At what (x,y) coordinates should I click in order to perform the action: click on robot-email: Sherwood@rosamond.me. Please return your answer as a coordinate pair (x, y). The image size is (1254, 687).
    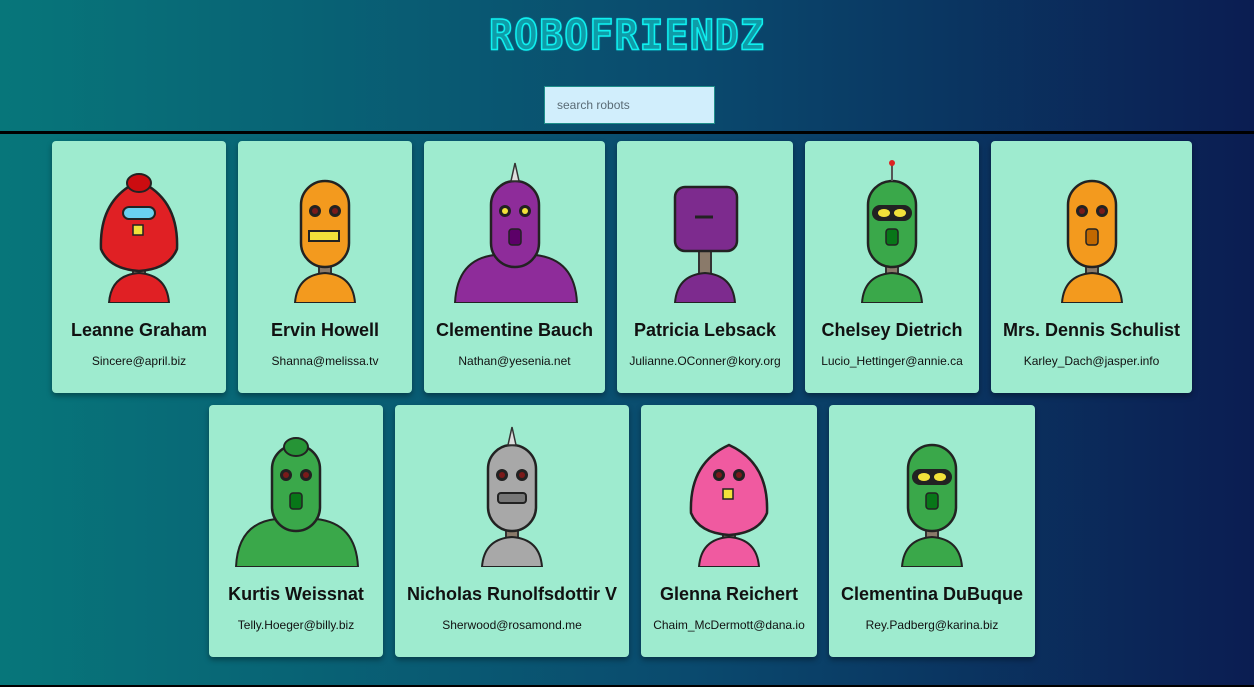
    Looking at the image, I should click on (512, 625).